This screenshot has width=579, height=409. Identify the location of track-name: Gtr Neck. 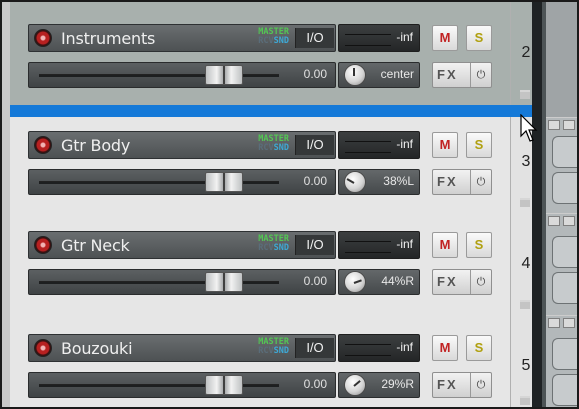
(95, 245).